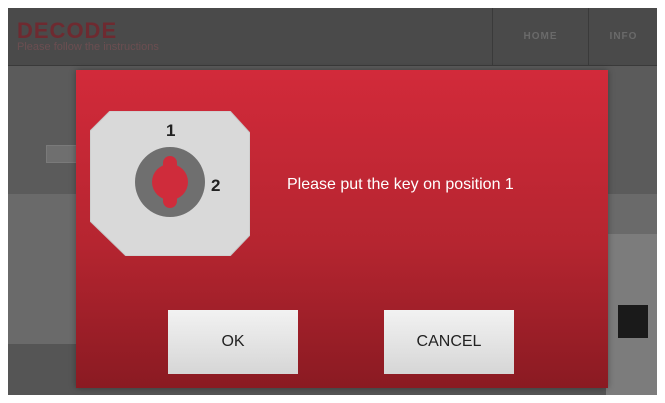 This screenshot has width=665, height=403. I want to click on cancel-button: CANCEL, so click(449, 342).